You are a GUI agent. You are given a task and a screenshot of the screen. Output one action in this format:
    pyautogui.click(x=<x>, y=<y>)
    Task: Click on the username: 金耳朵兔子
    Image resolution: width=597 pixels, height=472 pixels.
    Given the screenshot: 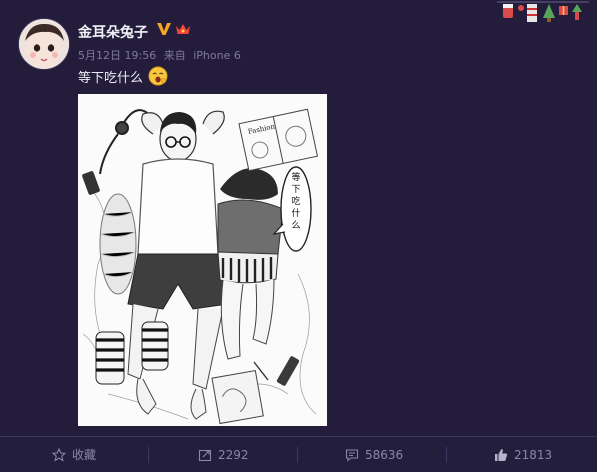 What is the action you would take?
    pyautogui.click(x=113, y=32)
    